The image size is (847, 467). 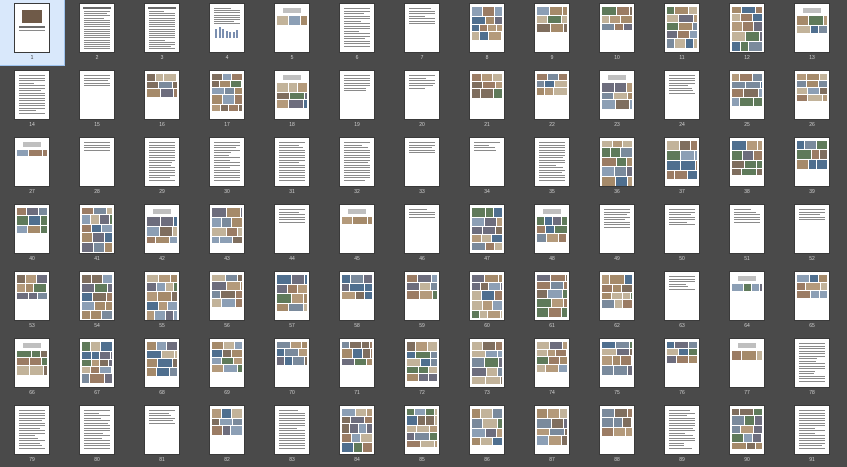 What do you see at coordinates (97, 367) in the screenshot?
I see `page-thumbnail: 67` at bounding box center [97, 367].